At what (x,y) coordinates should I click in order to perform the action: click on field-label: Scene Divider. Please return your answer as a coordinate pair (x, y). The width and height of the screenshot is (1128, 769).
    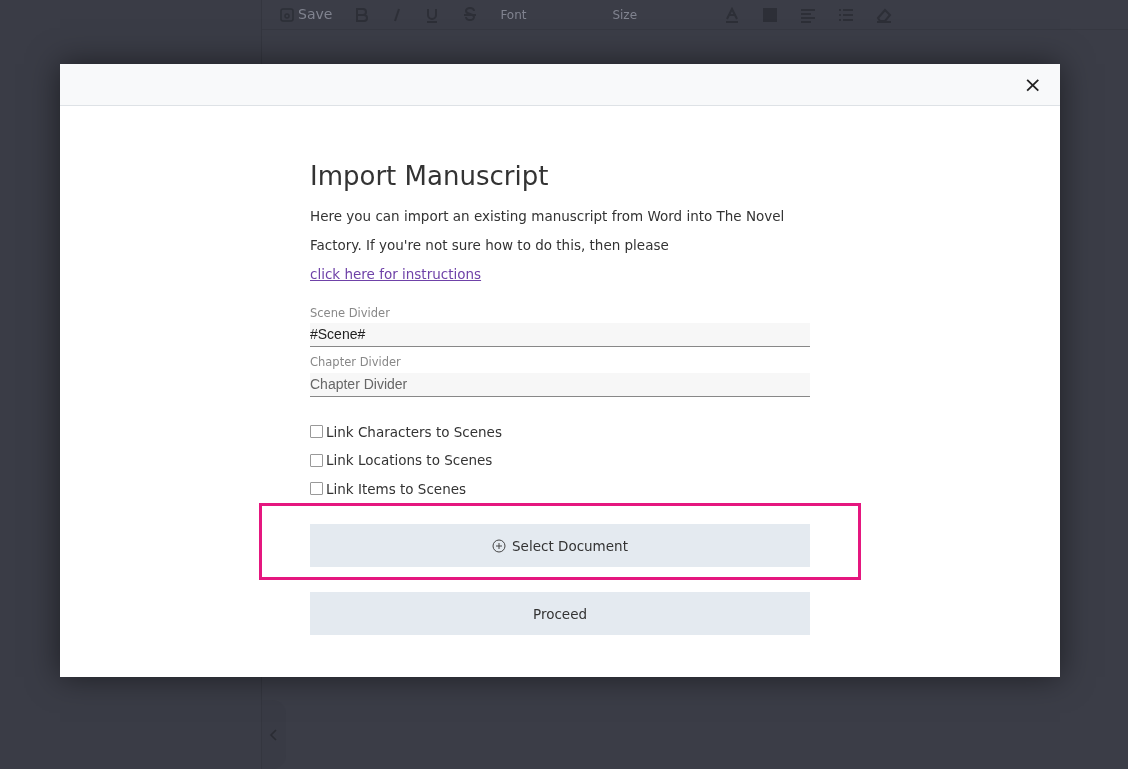
    Looking at the image, I should click on (350, 314).